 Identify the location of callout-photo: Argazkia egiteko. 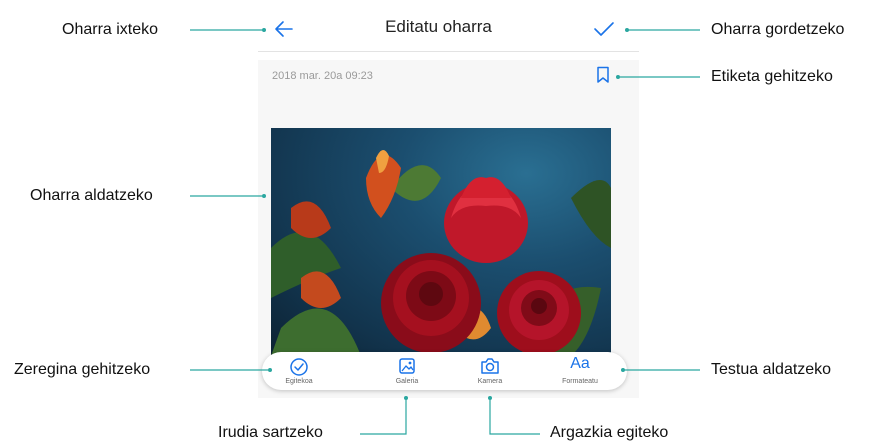
(609, 432).